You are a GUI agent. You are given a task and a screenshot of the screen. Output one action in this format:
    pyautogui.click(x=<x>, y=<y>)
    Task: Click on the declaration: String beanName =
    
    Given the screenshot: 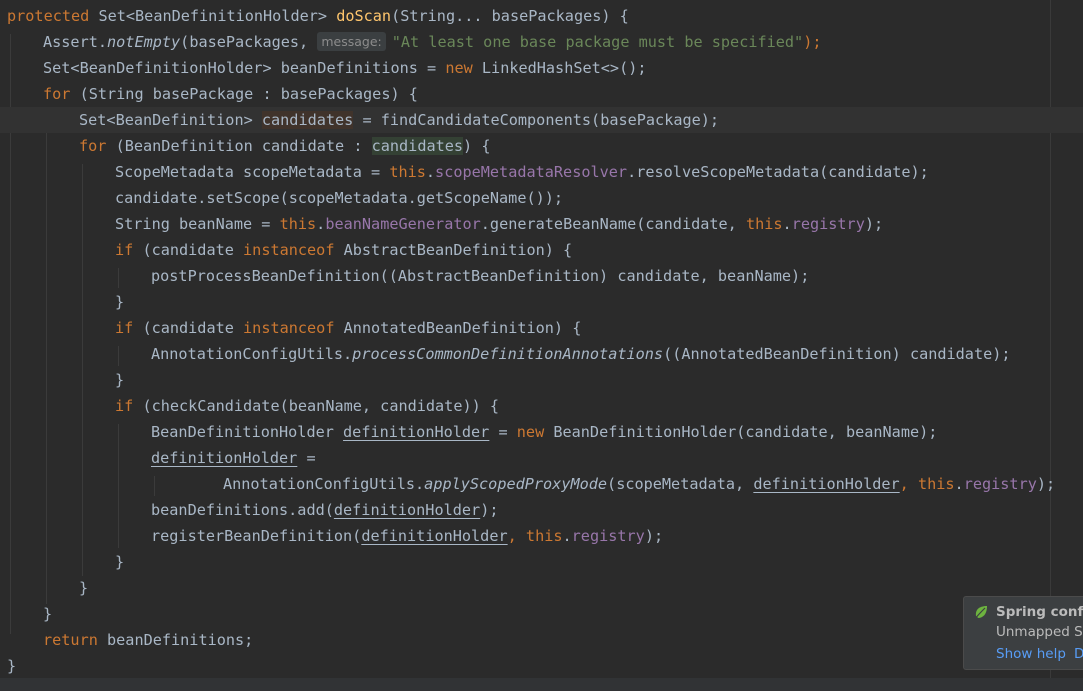 What is the action you would take?
    pyautogui.click(x=197, y=224)
    